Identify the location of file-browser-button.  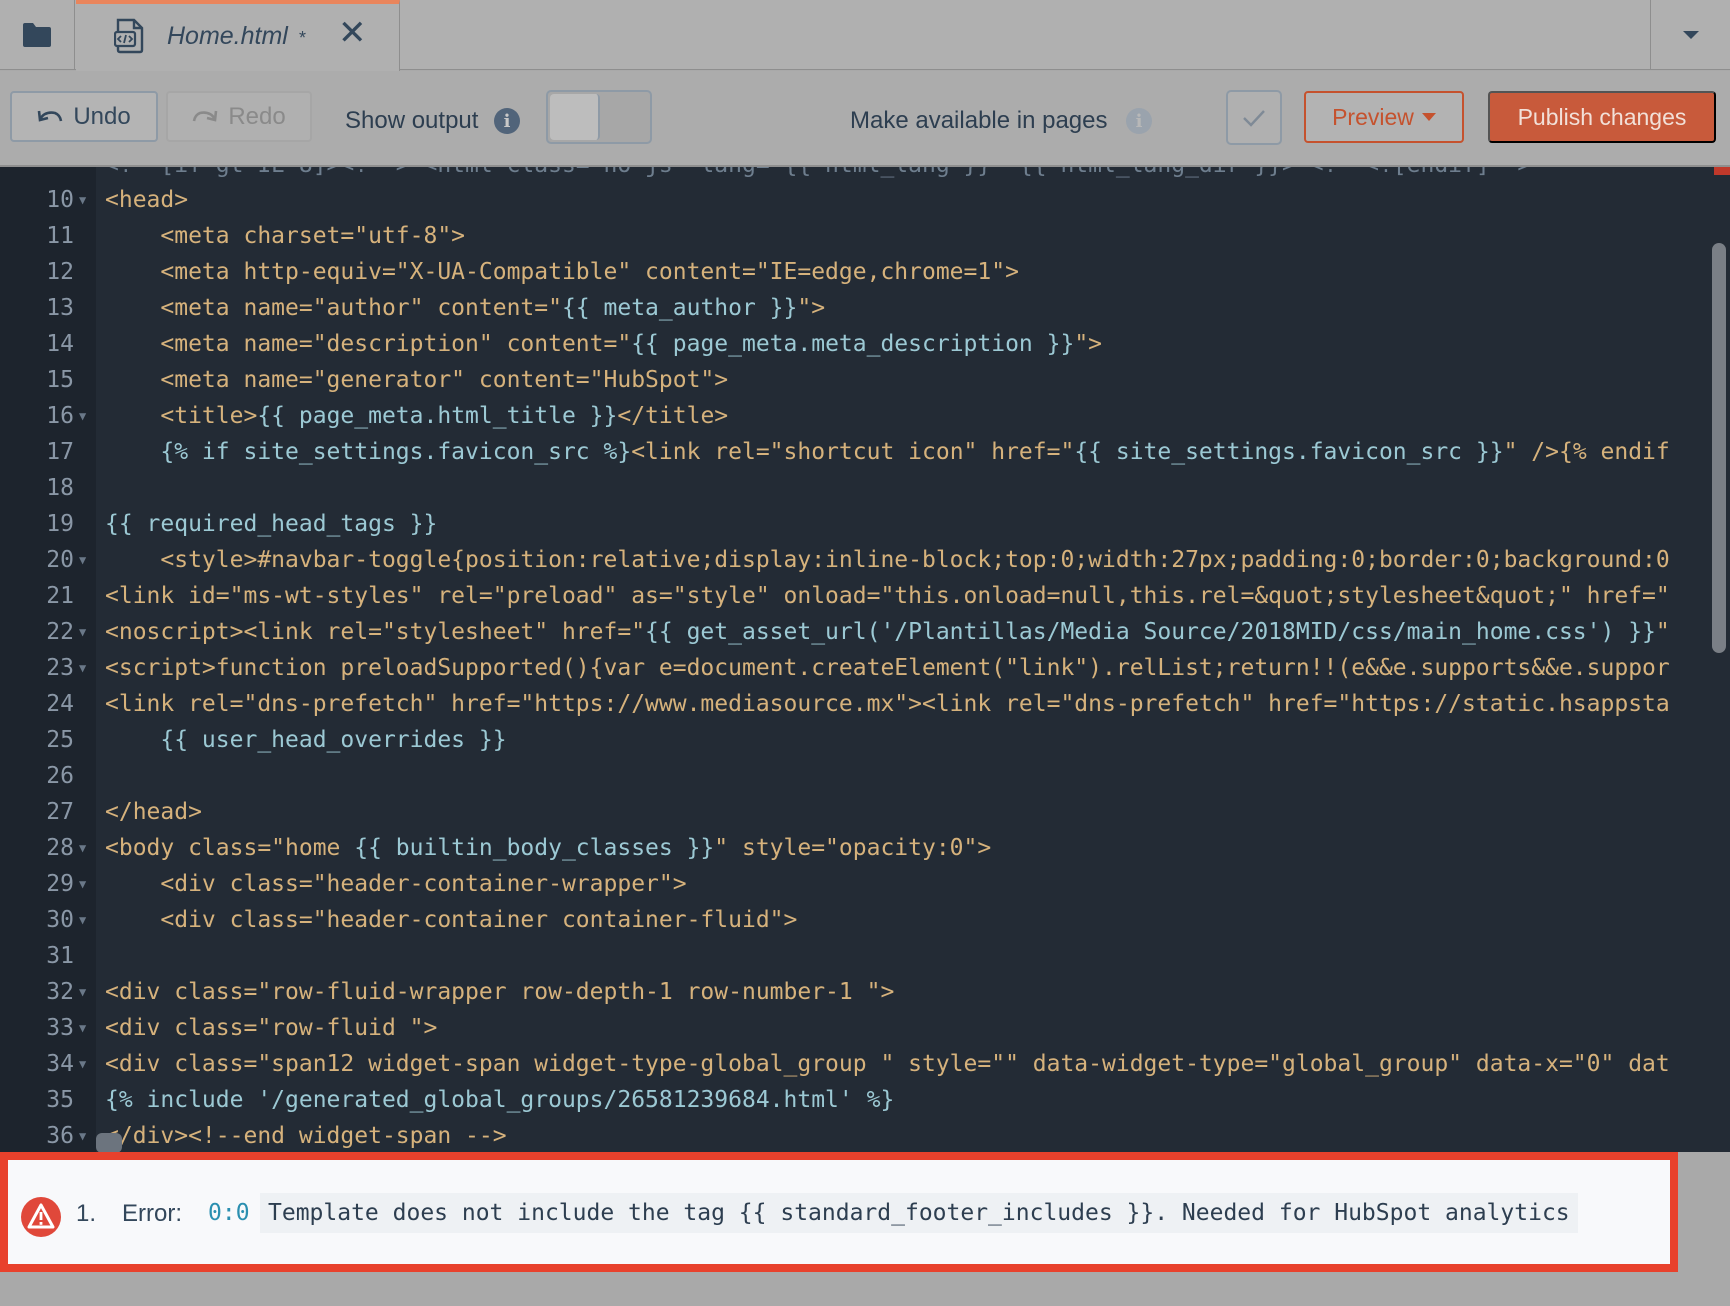
(37, 35).